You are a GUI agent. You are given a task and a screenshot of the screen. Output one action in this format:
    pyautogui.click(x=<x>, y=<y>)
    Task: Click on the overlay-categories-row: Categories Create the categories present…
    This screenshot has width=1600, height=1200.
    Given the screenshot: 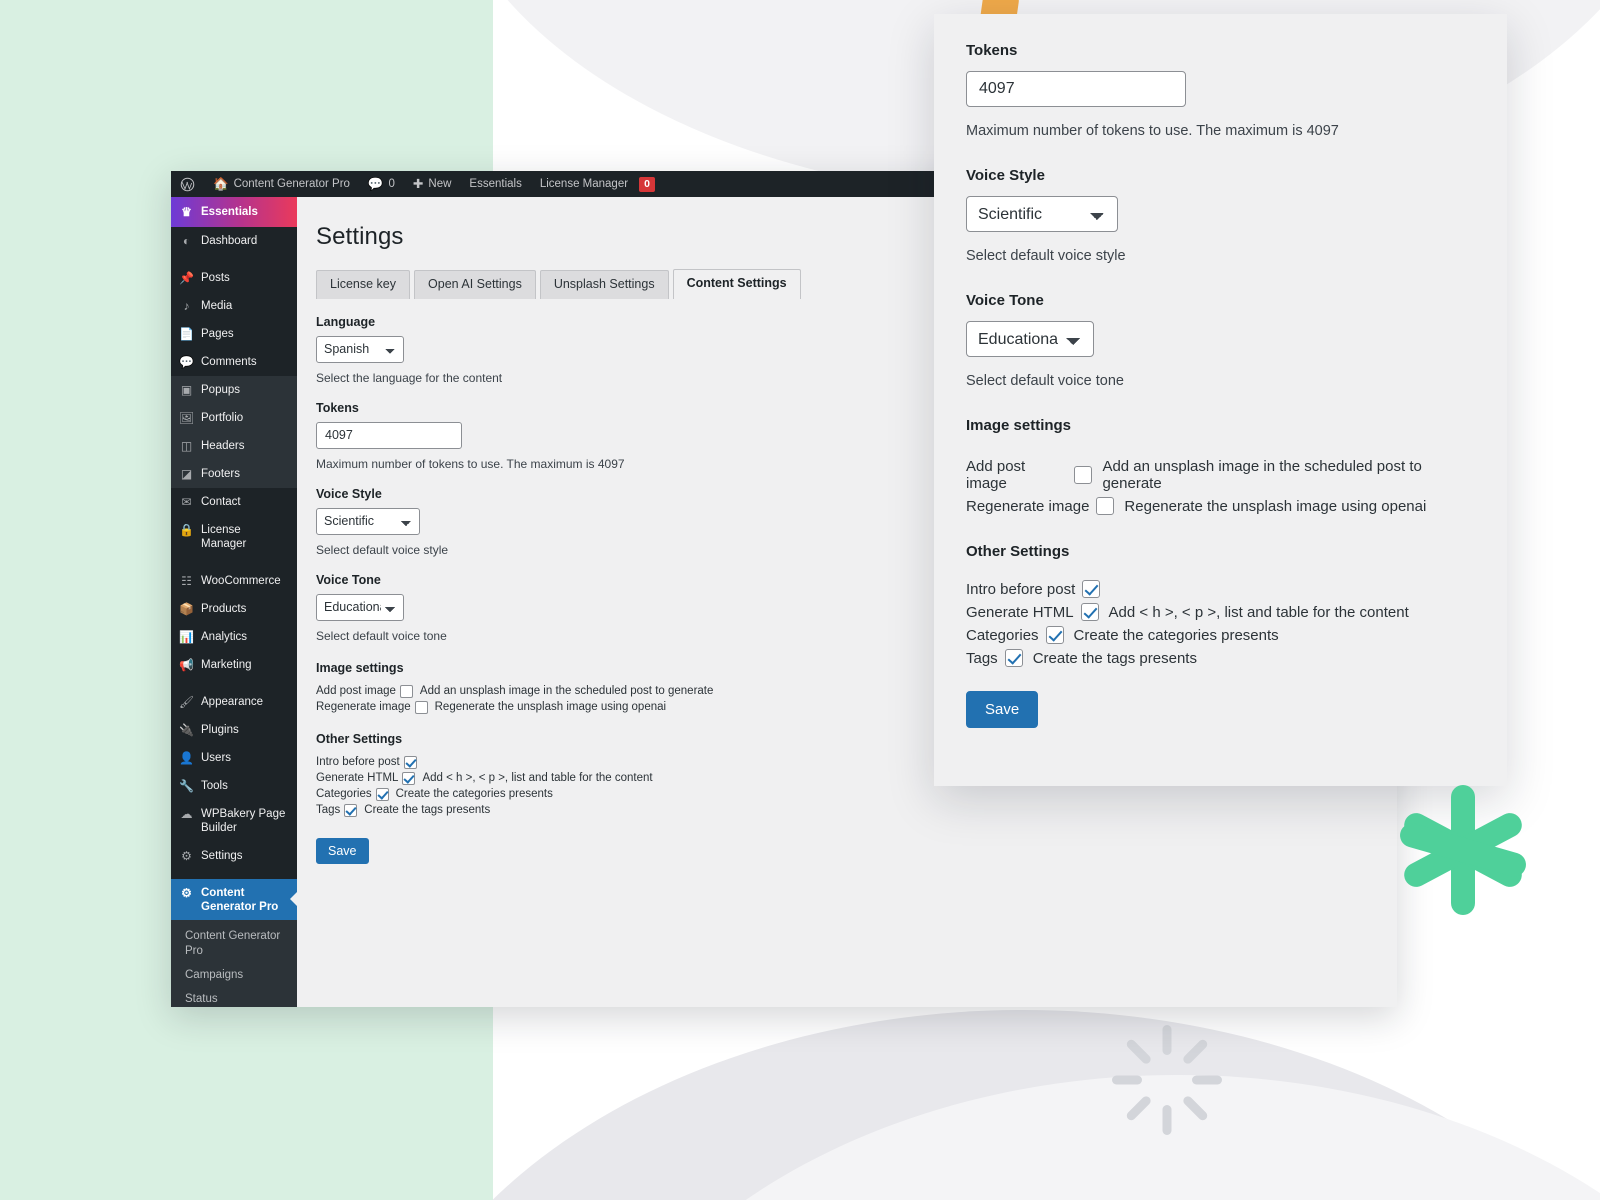 What is the action you would take?
    pyautogui.click(x=1220, y=635)
    